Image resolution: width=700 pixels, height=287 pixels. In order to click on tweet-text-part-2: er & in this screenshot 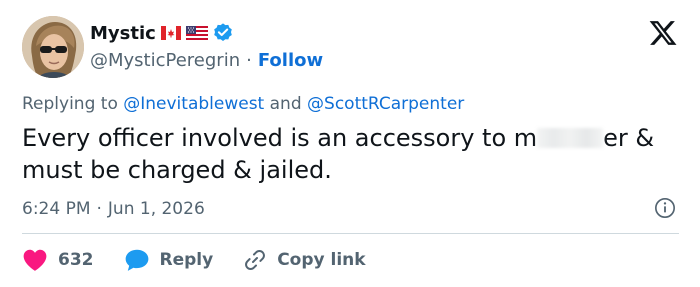, I will do `click(629, 138)`.